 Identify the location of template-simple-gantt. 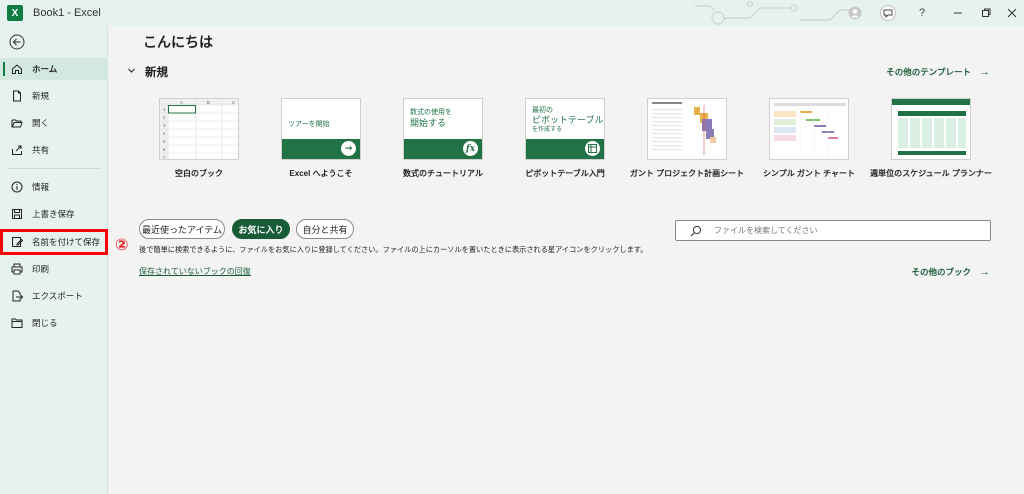
(809, 129).